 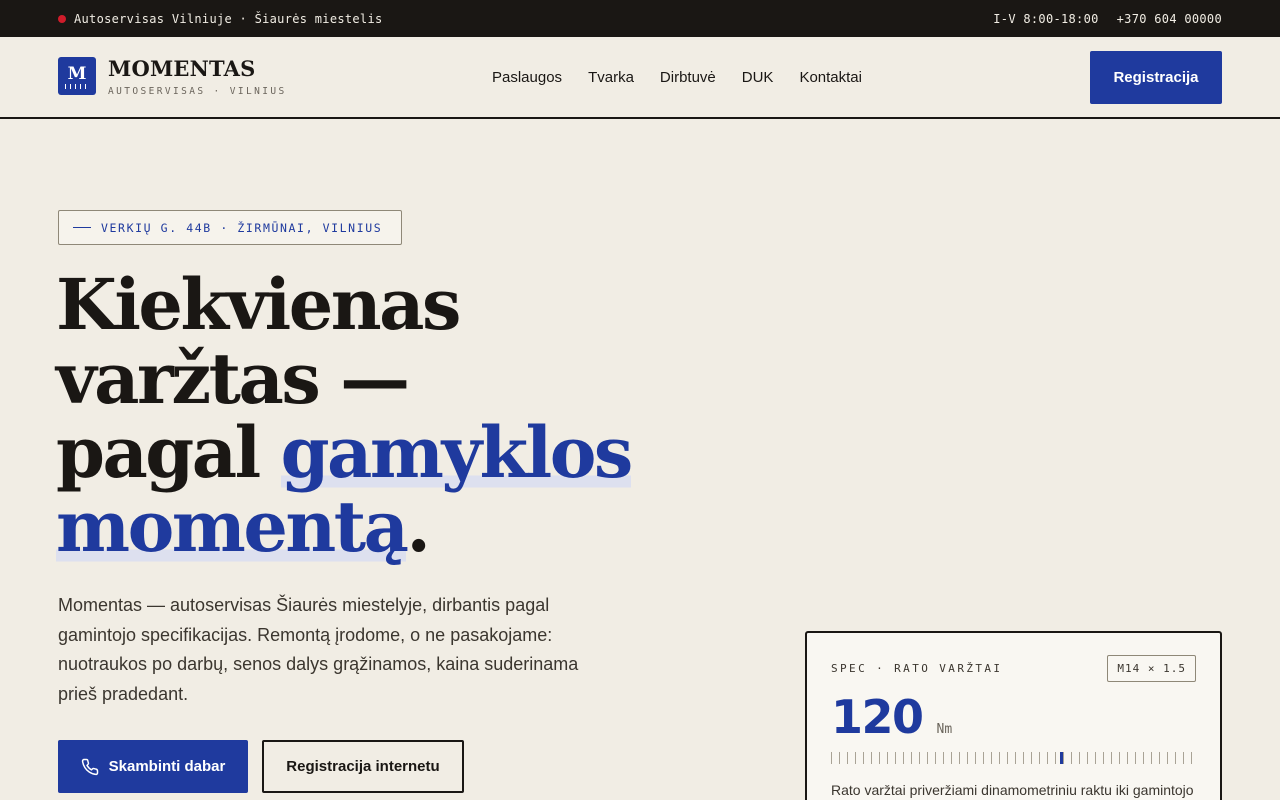 What do you see at coordinates (1151, 668) in the screenshot?
I see `bolt-size-tag: M14 × 1.5` at bounding box center [1151, 668].